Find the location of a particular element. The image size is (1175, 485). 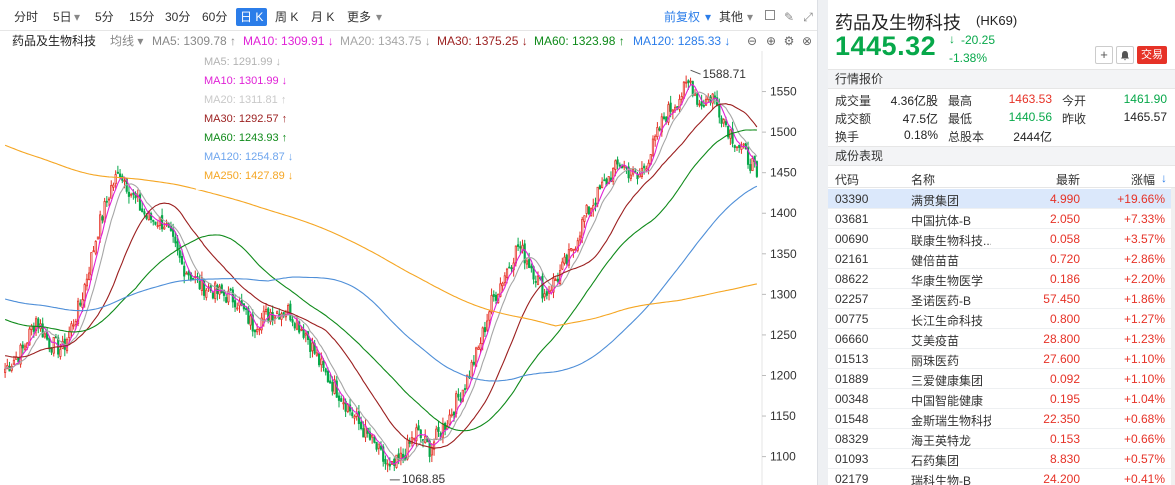

table-row: 06660 艾美疫苗 28.800 +1.23% is located at coordinates (1001, 339).